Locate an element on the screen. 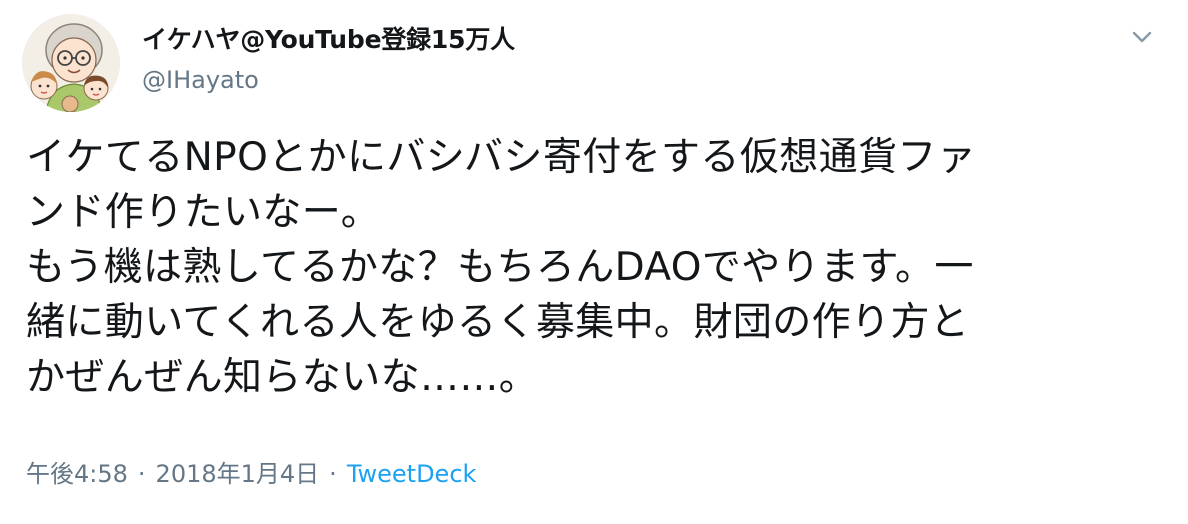 The height and width of the screenshot is (524, 1188). cartoon-family-avatar-icon is located at coordinates (71, 63).